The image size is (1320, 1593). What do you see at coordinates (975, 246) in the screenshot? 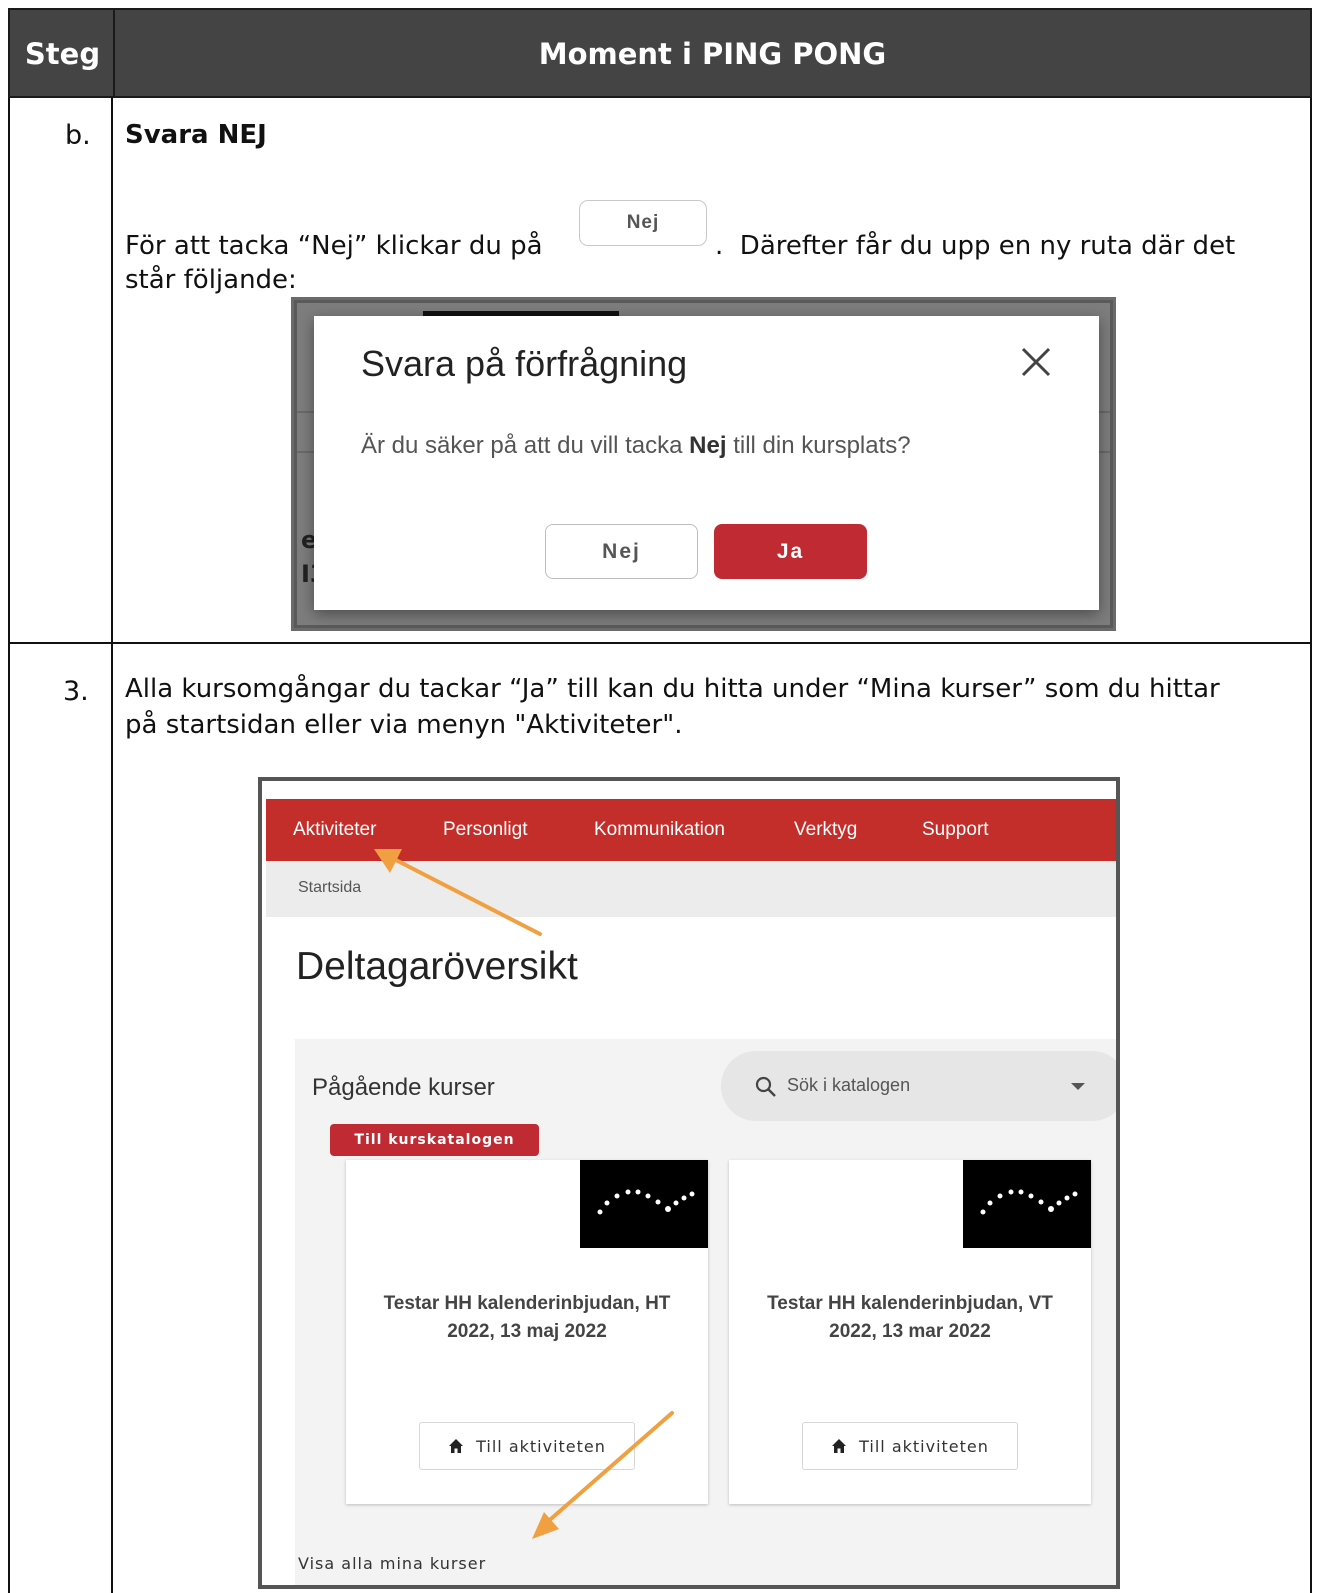
I see `step-b-text-after: . Därefter får du upp en ny ruta där det` at bounding box center [975, 246].